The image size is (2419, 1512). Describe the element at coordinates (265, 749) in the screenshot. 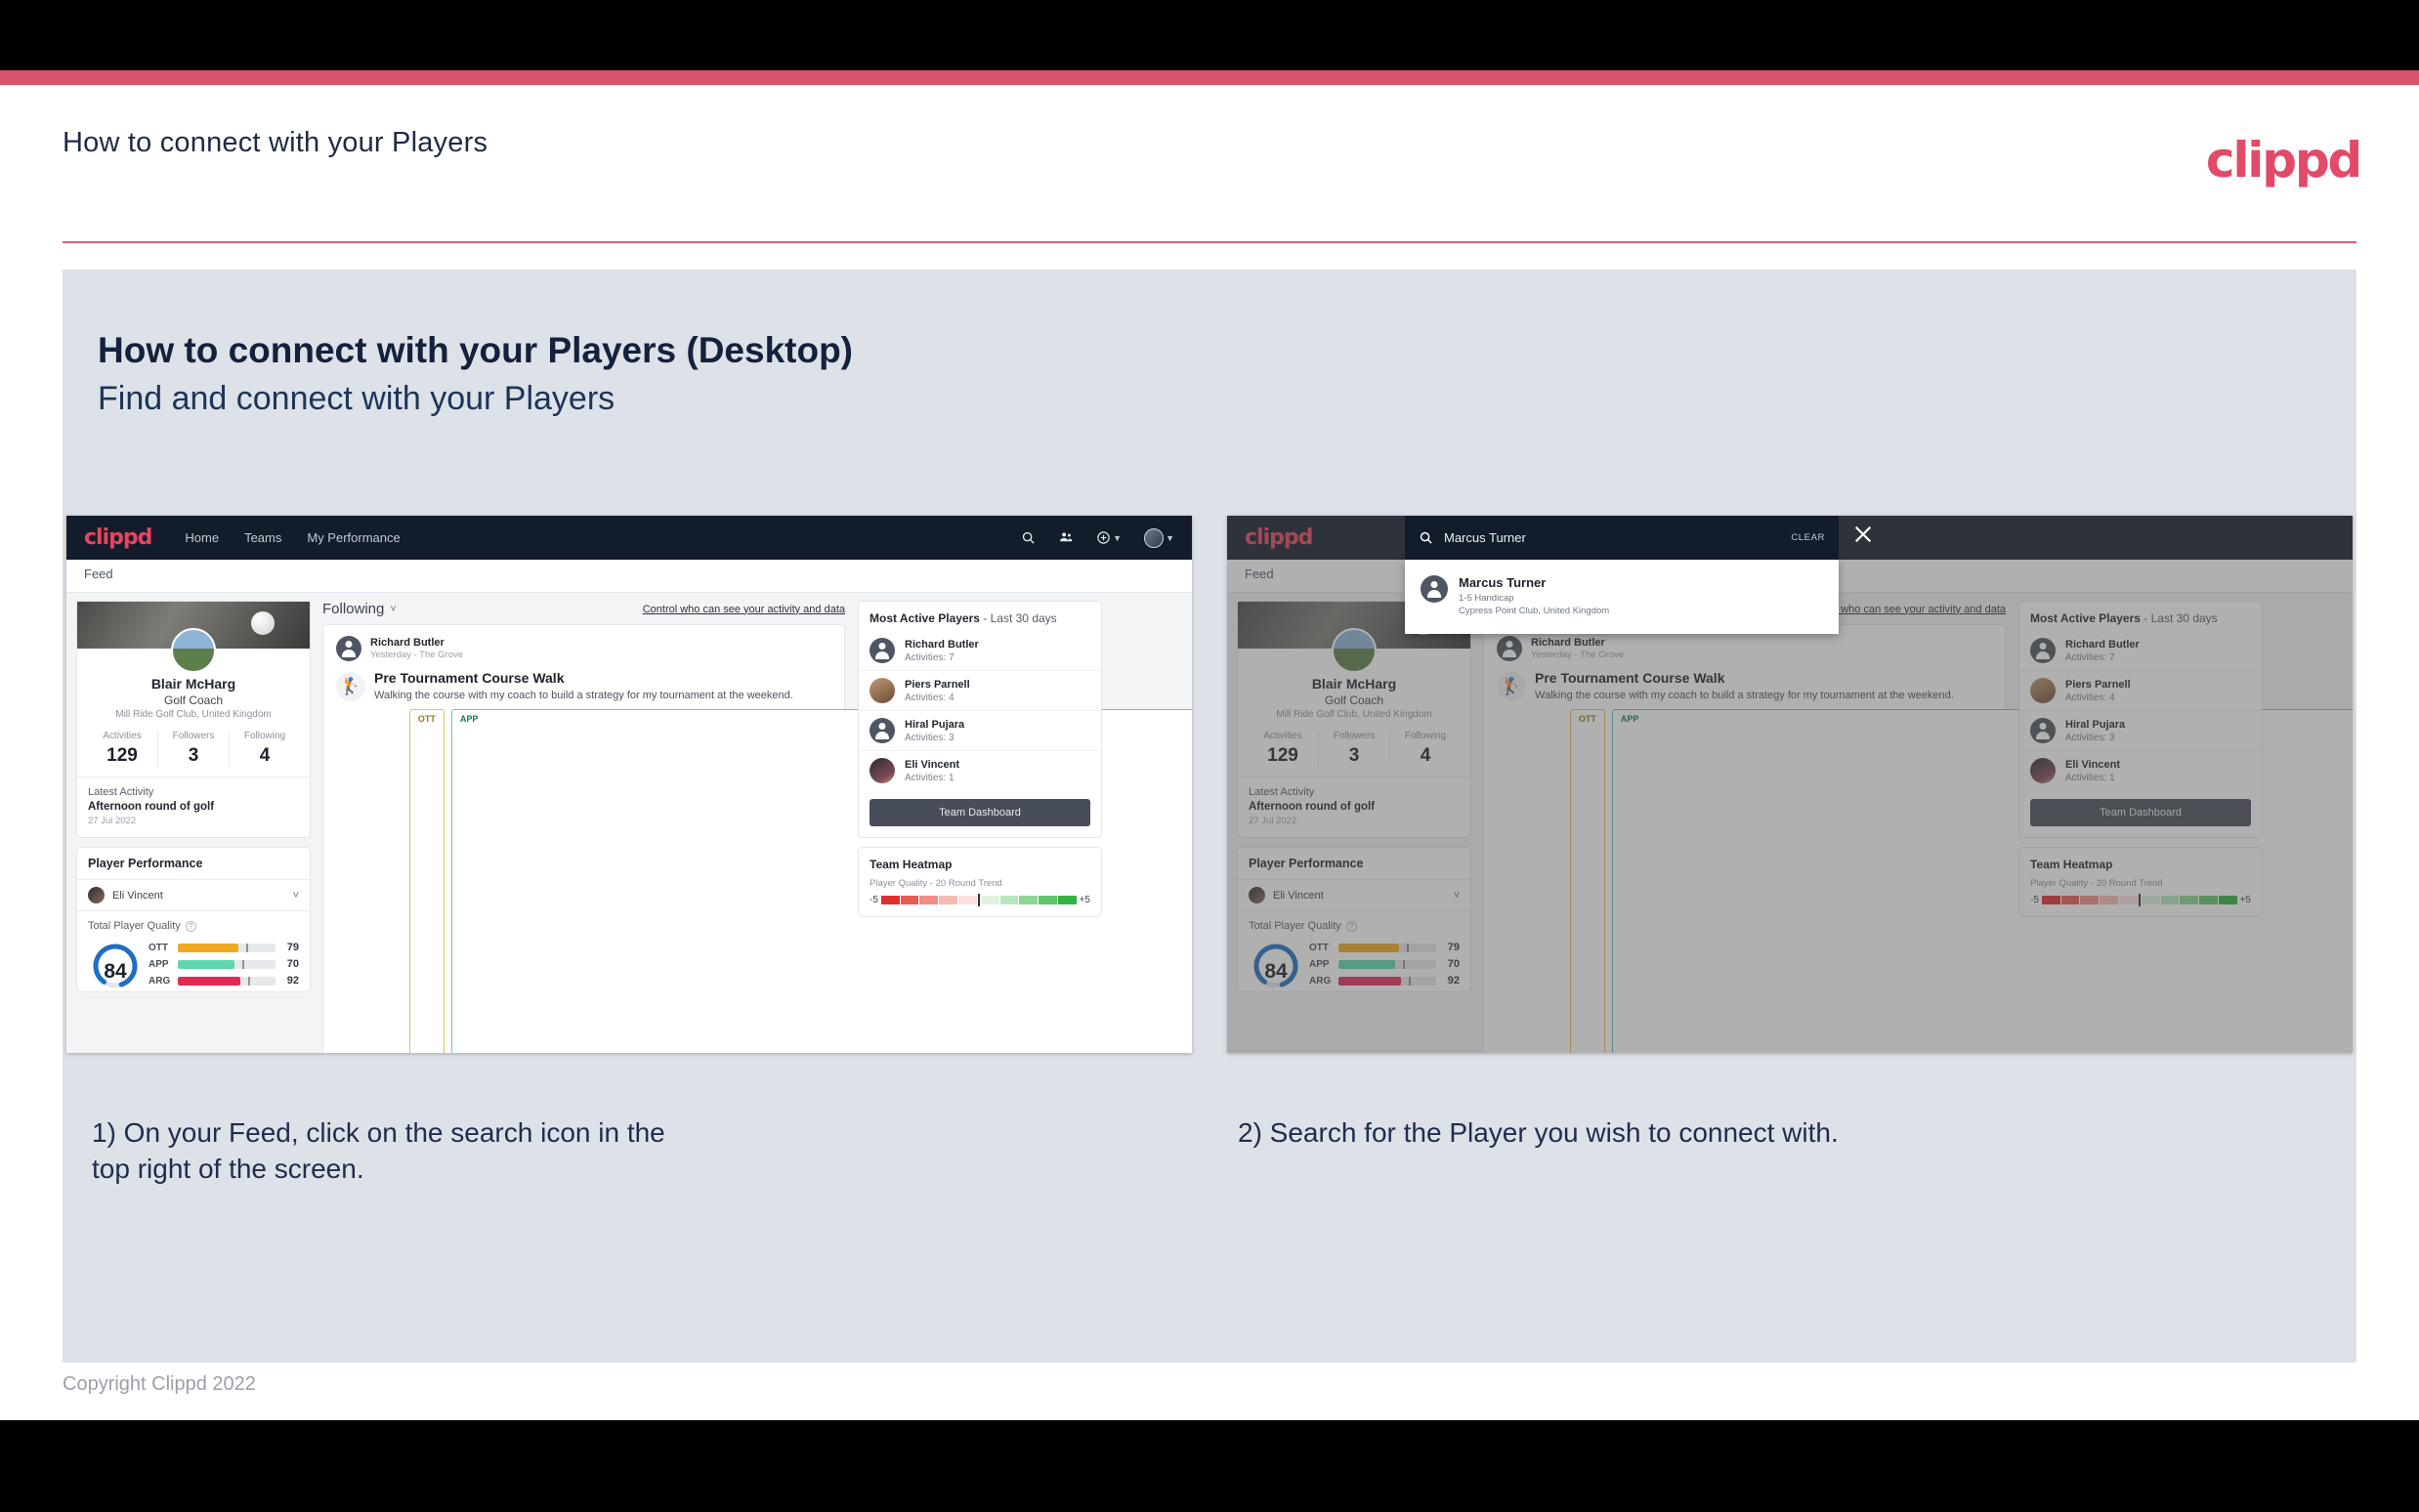

I see `stat-following: Following 4` at that location.